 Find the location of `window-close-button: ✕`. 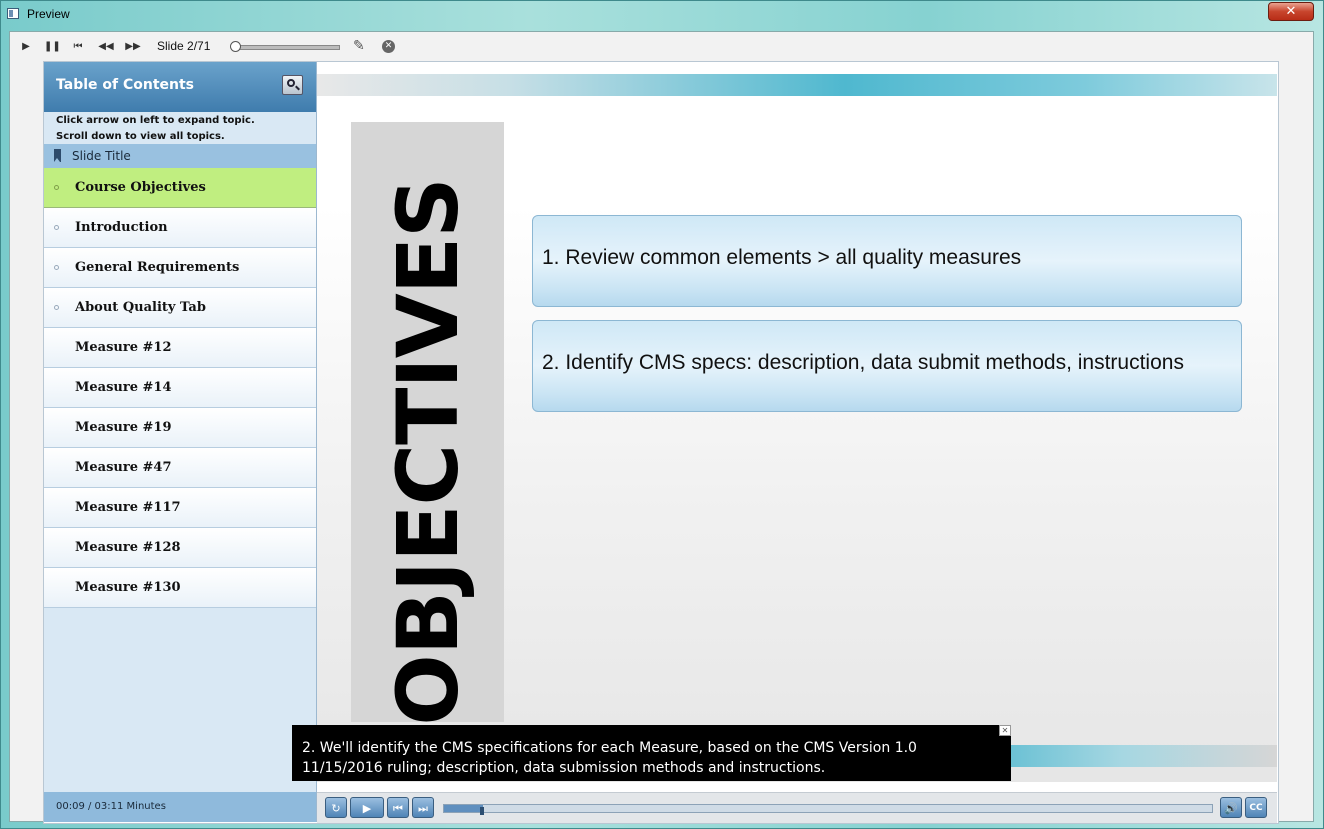

window-close-button: ✕ is located at coordinates (1291, 11).